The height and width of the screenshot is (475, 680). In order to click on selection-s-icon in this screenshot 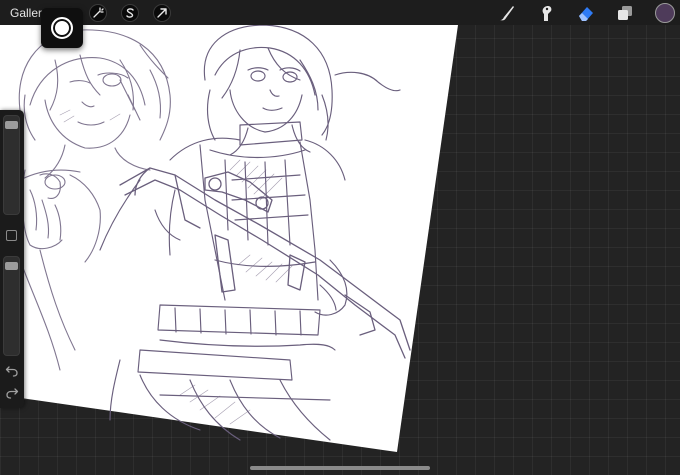, I will do `click(130, 13)`.